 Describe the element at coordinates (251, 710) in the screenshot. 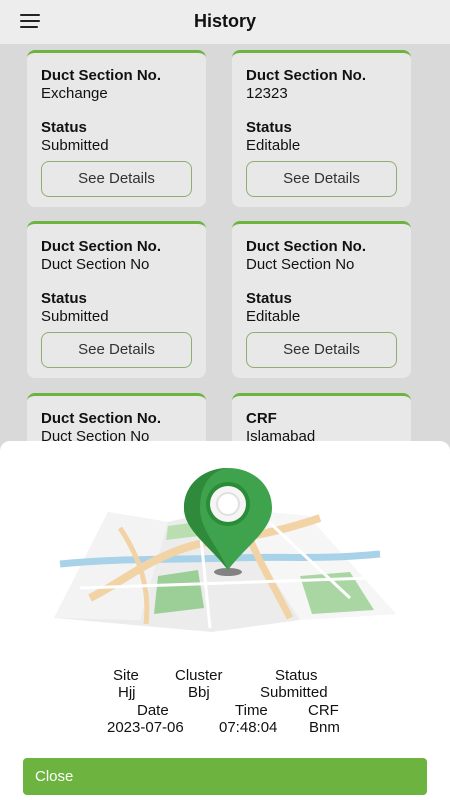

I see `time-label: Time` at that location.